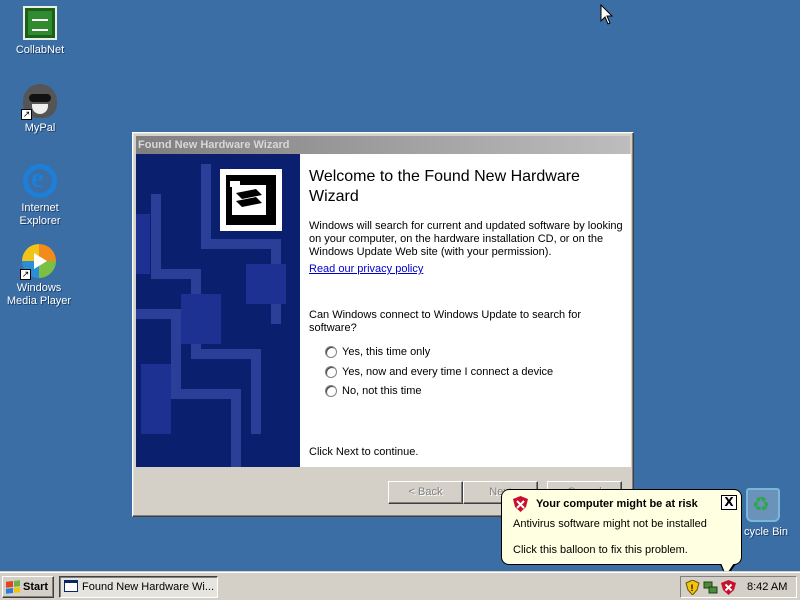 The height and width of the screenshot is (600, 800). I want to click on back-button: < Back, so click(425, 492).